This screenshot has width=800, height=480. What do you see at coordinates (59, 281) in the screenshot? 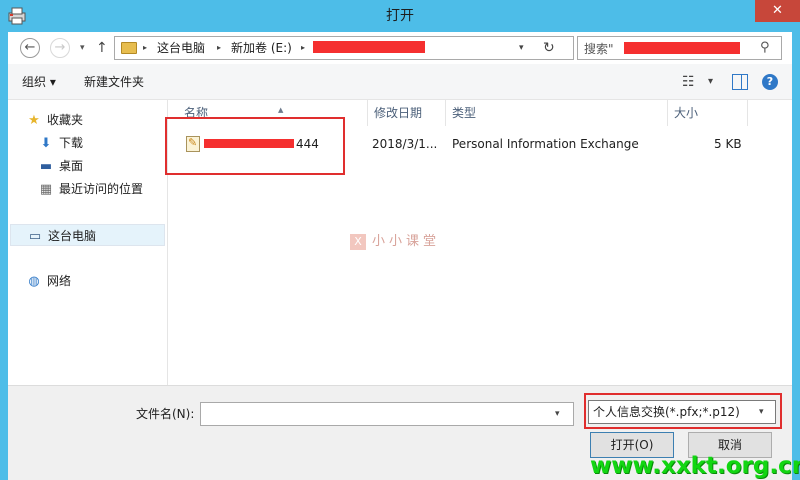
I see `sidebar-item-label: 网络` at bounding box center [59, 281].